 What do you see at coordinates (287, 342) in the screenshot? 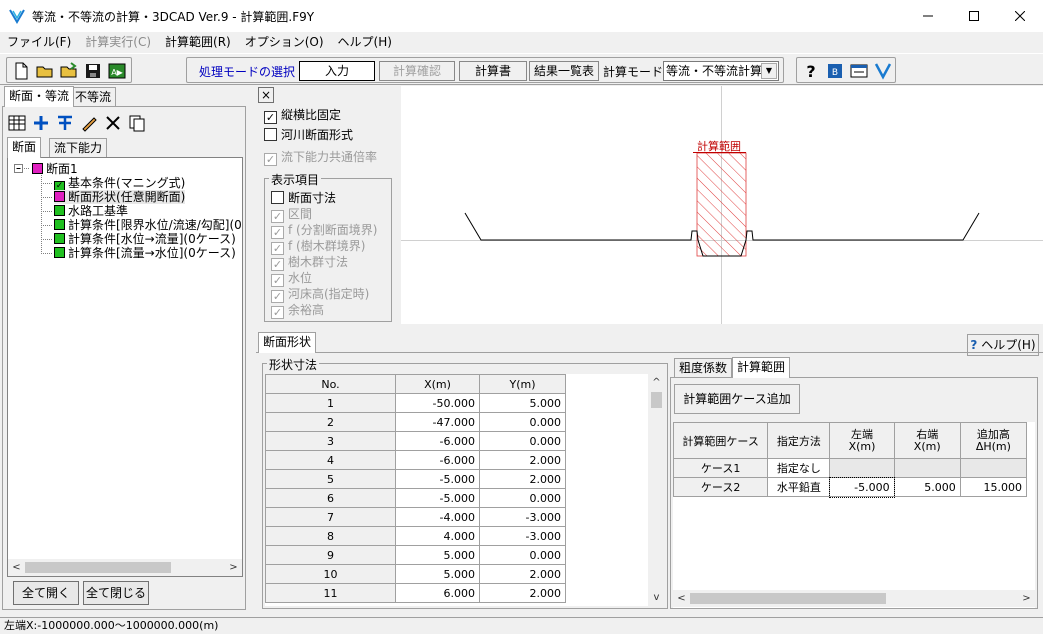
I see `tab-section-shape: 断面形状` at bounding box center [287, 342].